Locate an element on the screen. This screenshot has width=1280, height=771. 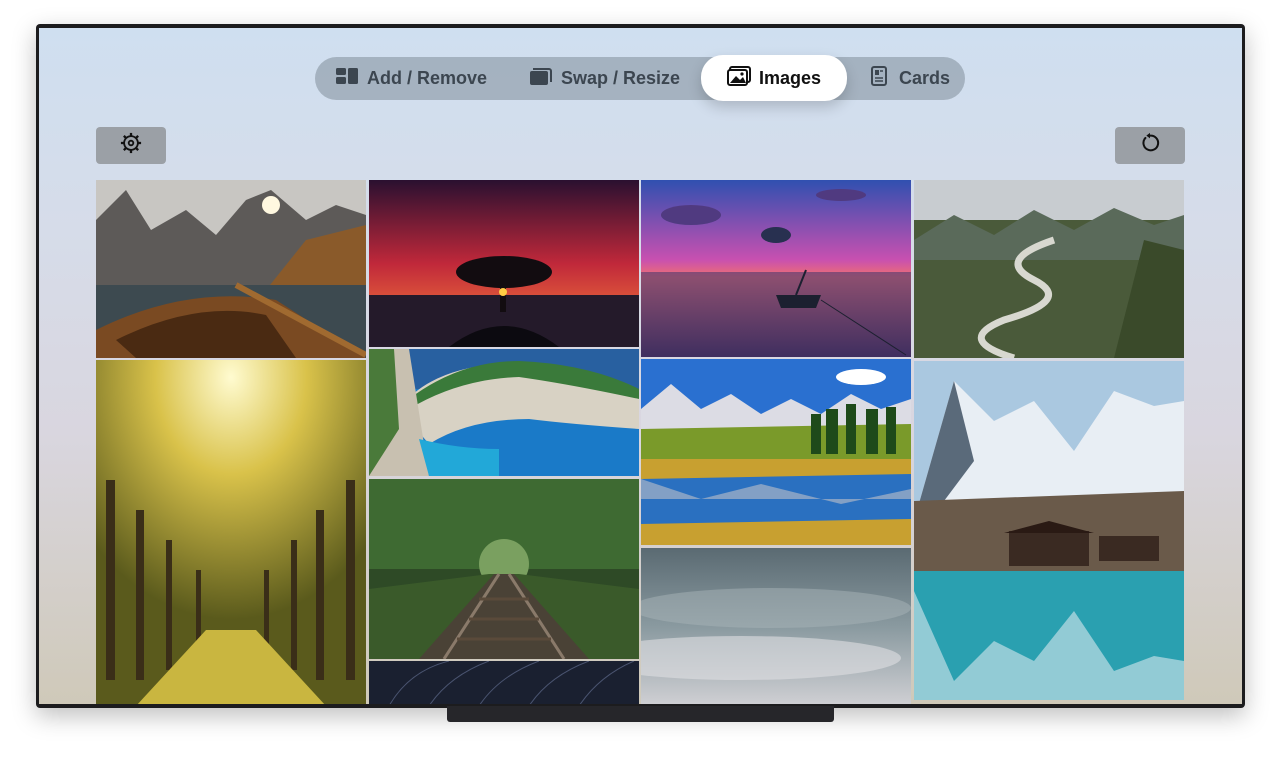
gallery-image-lake-boat-purple-sunset is located at coordinates (776, 268).